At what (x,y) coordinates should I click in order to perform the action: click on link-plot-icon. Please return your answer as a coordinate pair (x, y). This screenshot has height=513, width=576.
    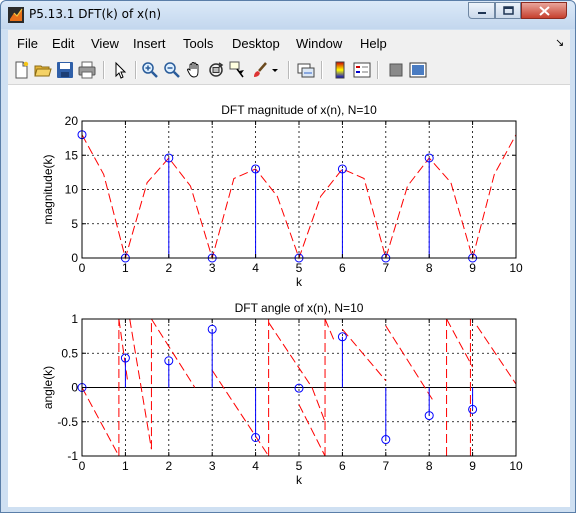
    Looking at the image, I should click on (306, 70).